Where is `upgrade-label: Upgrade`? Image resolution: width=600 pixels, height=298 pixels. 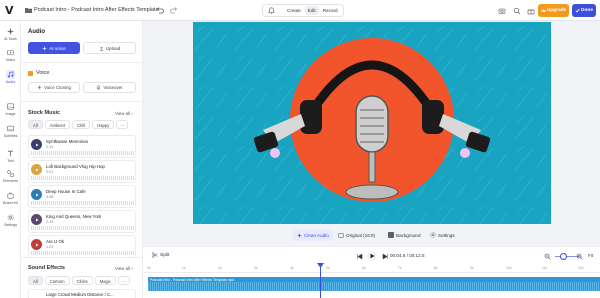 upgrade-label: Upgrade is located at coordinates (556, 10).